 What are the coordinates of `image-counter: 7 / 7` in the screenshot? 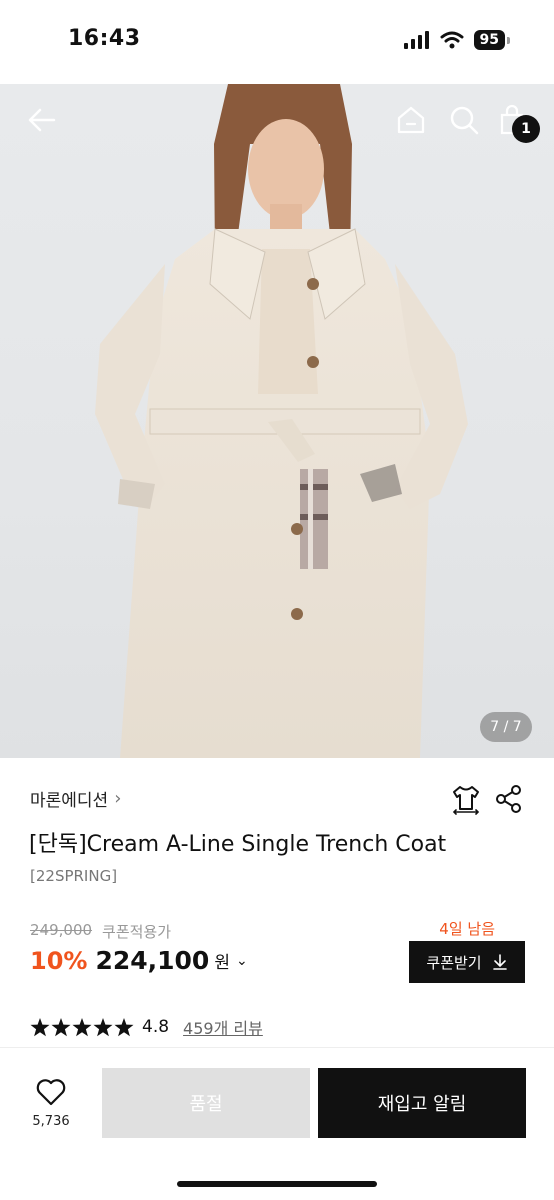 It's located at (506, 727).